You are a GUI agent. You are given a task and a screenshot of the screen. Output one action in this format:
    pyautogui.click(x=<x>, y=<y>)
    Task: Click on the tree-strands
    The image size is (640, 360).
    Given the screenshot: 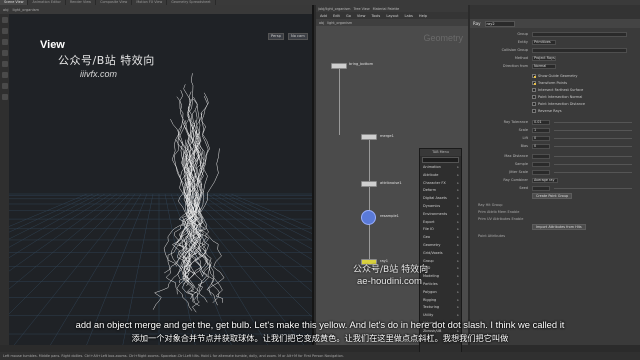 What is the action you would take?
    pyautogui.click(x=188, y=193)
    